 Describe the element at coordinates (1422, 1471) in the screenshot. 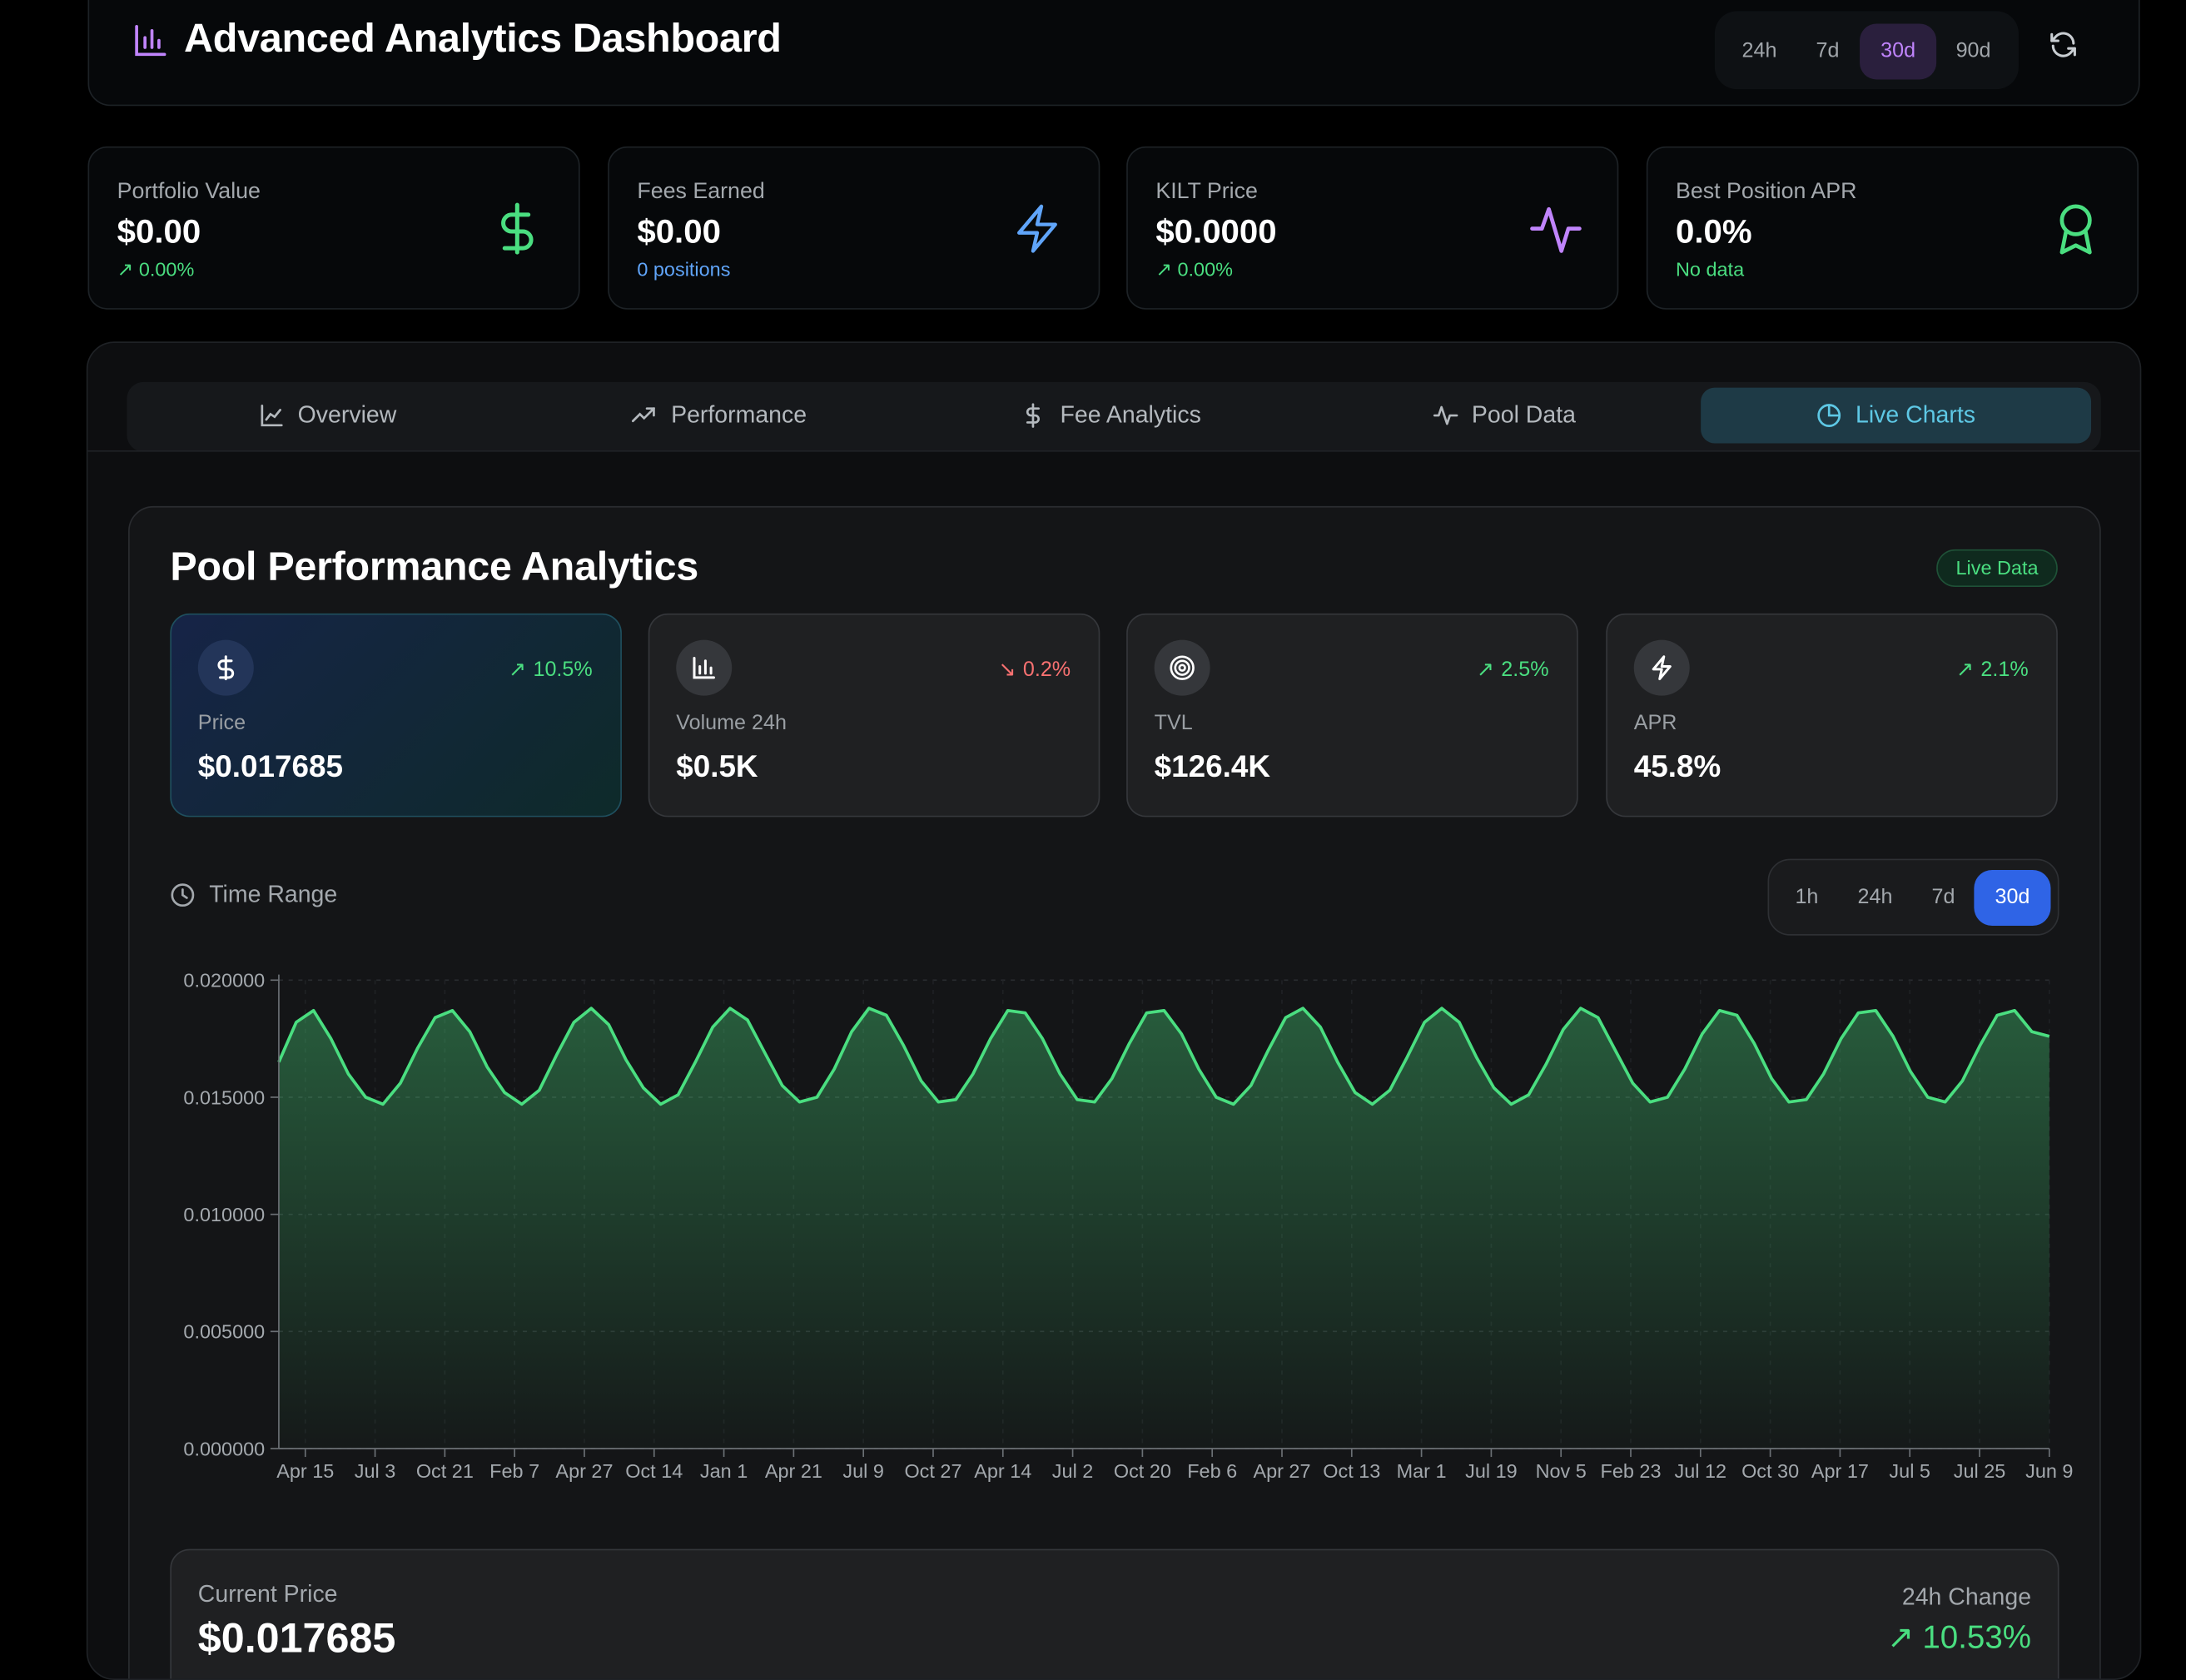

I see `x-tick-label: Mar 1` at that location.